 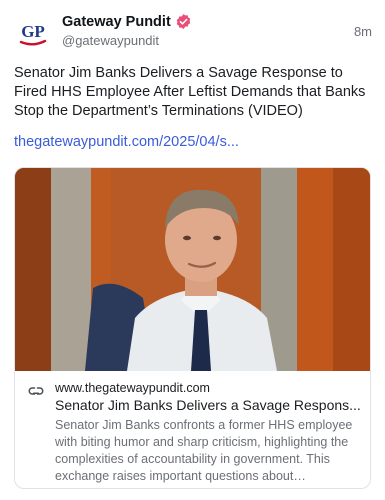 I want to click on gateway-pundit-logo: GP, so click(x=33, y=33).